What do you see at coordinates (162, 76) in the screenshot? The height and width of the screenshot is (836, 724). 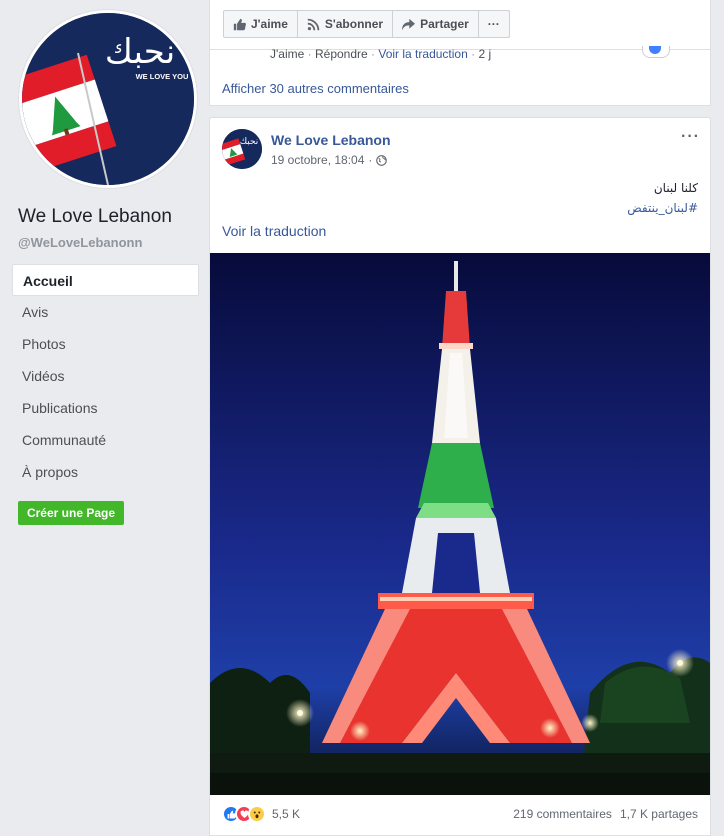 I see `cover-subtext: WE LOVE YOU` at bounding box center [162, 76].